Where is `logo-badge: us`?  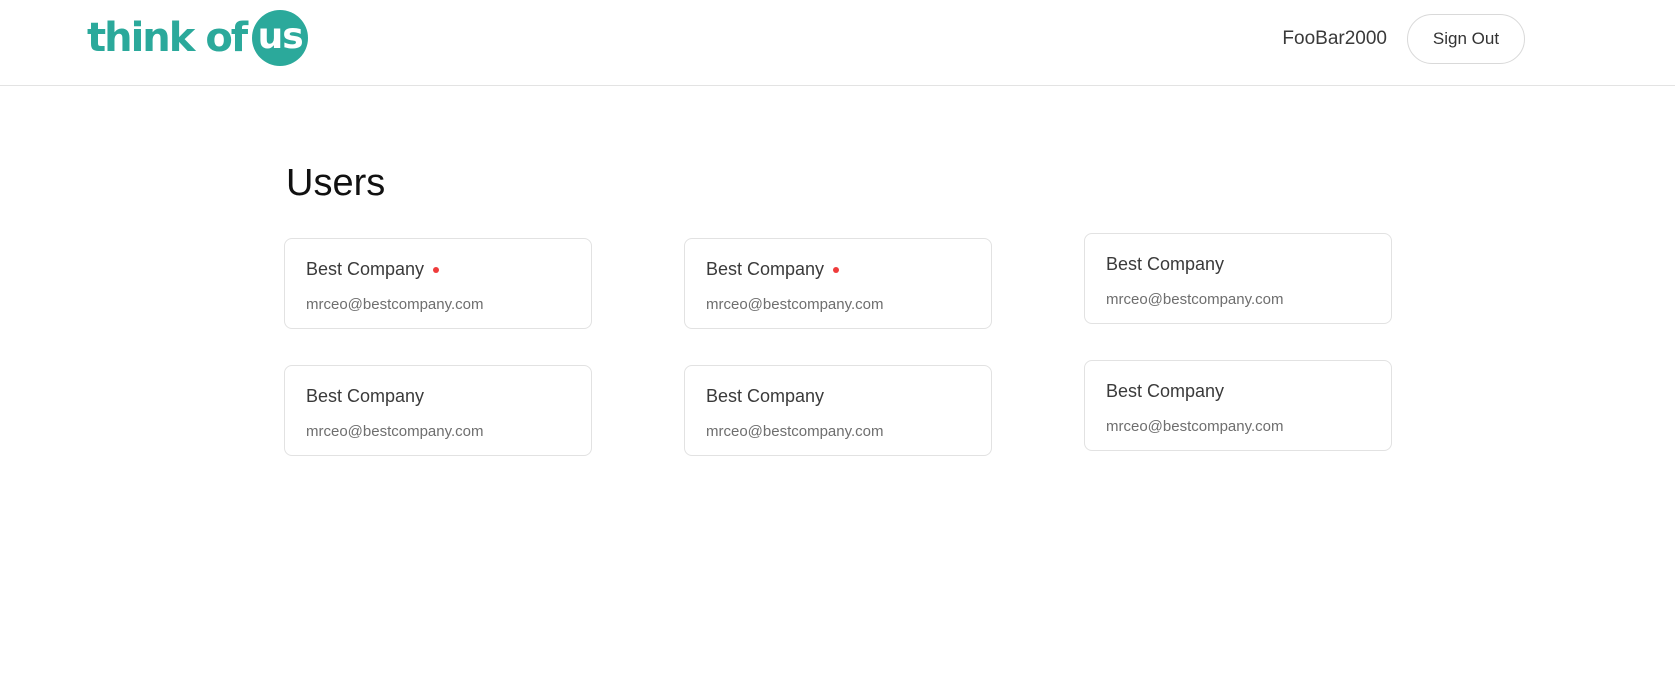
logo-badge: us is located at coordinates (280, 38).